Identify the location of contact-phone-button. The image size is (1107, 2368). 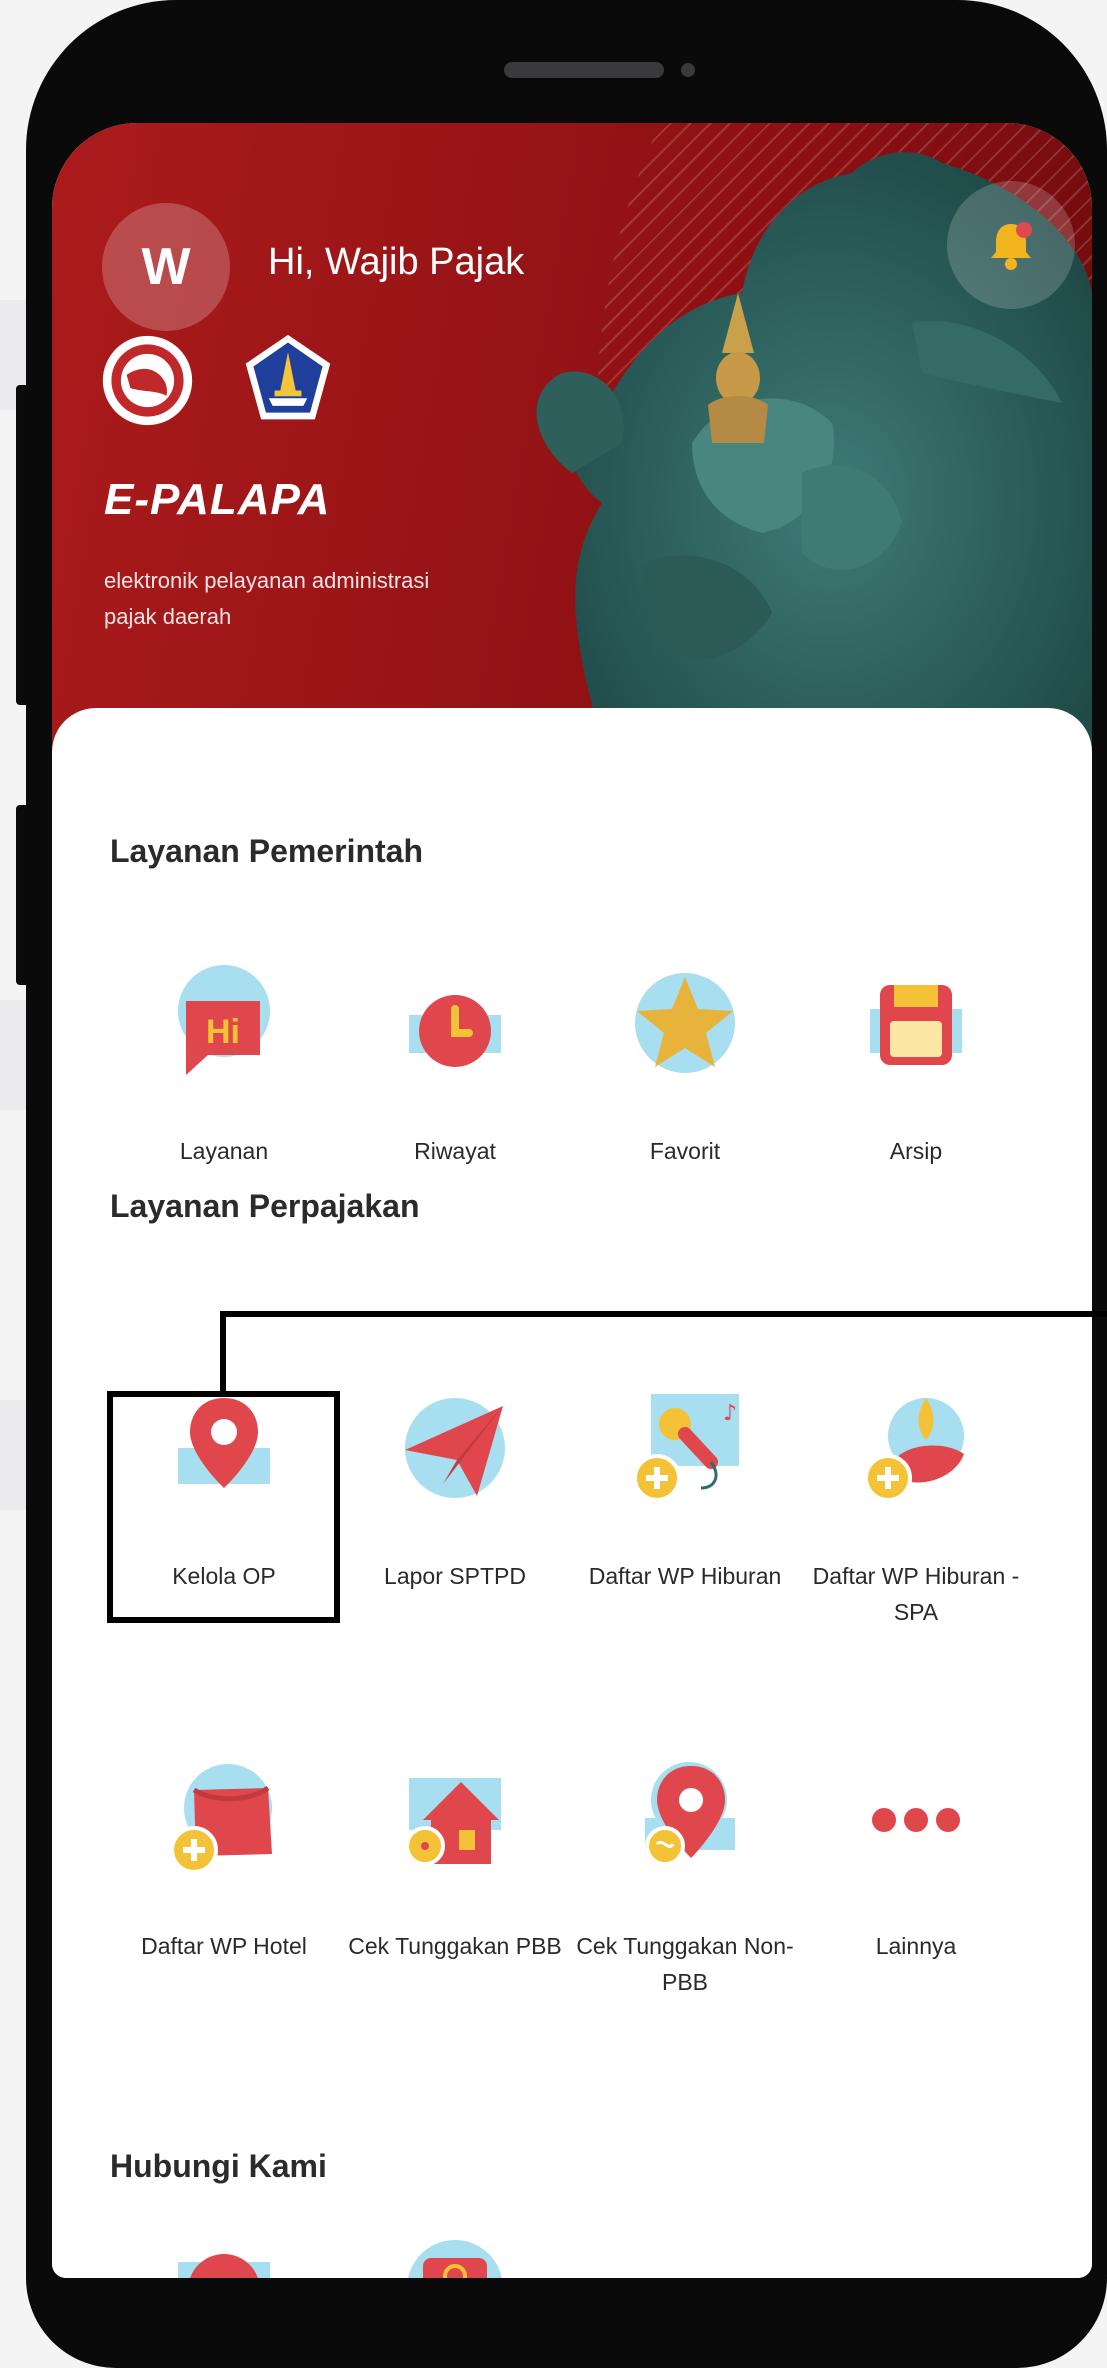
(224, 2263).